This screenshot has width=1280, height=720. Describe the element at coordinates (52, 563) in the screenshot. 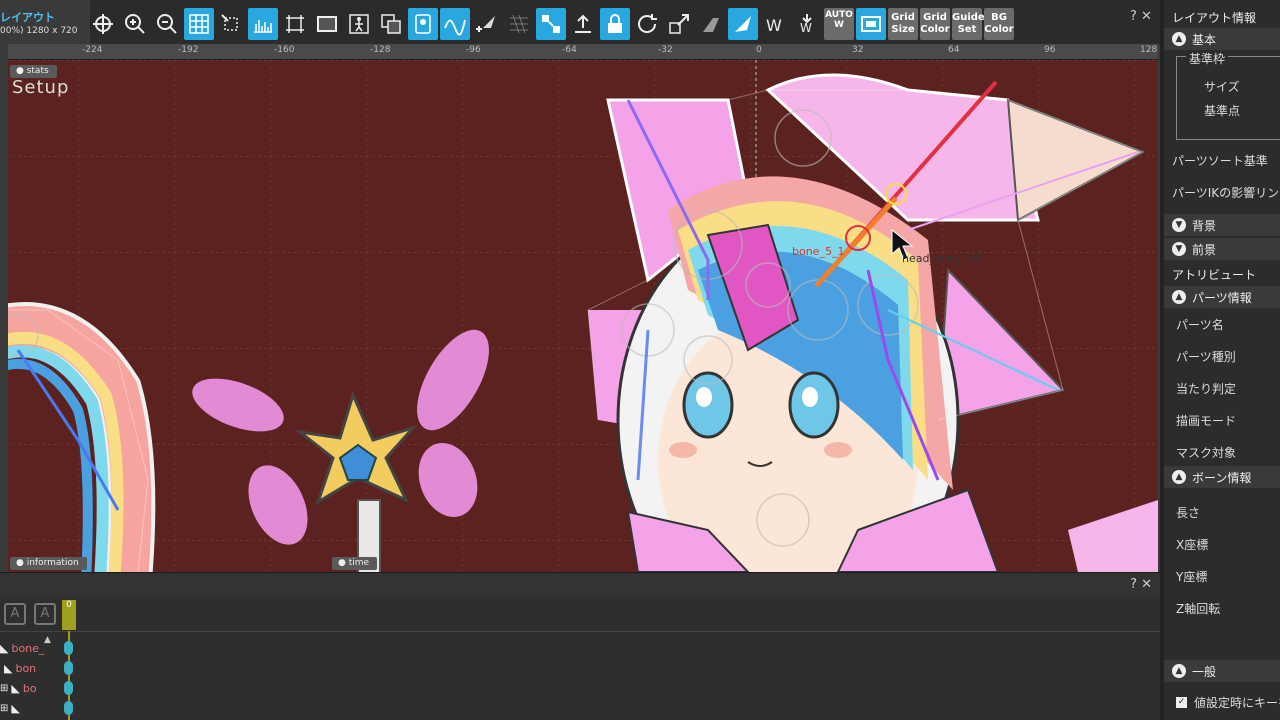

I see `information-label: information` at that location.